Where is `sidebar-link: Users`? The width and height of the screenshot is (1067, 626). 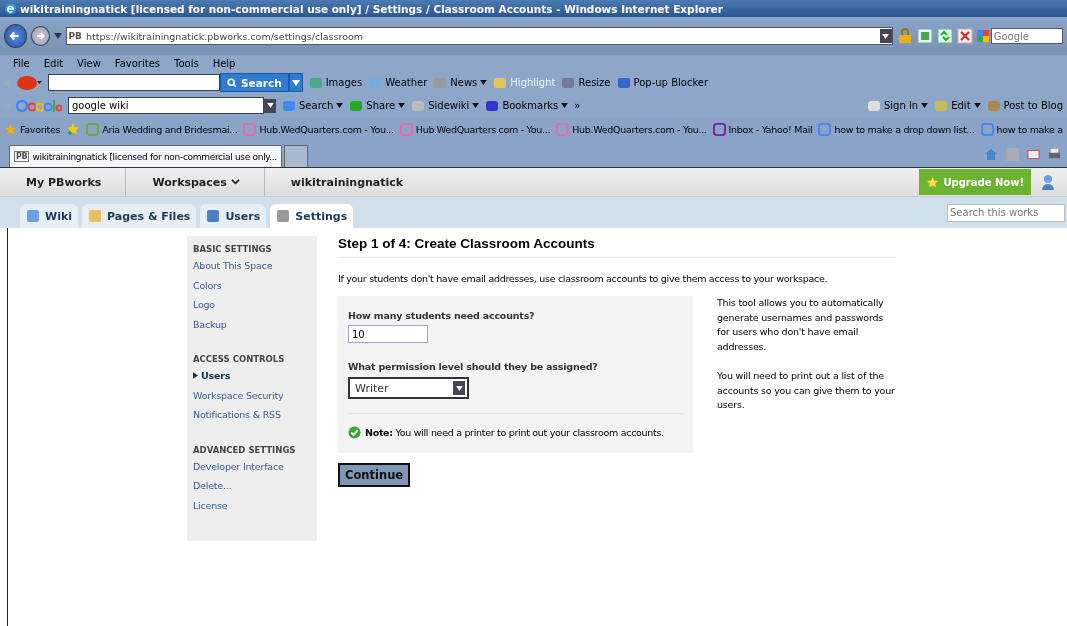
sidebar-link: Users is located at coordinates (255, 376).